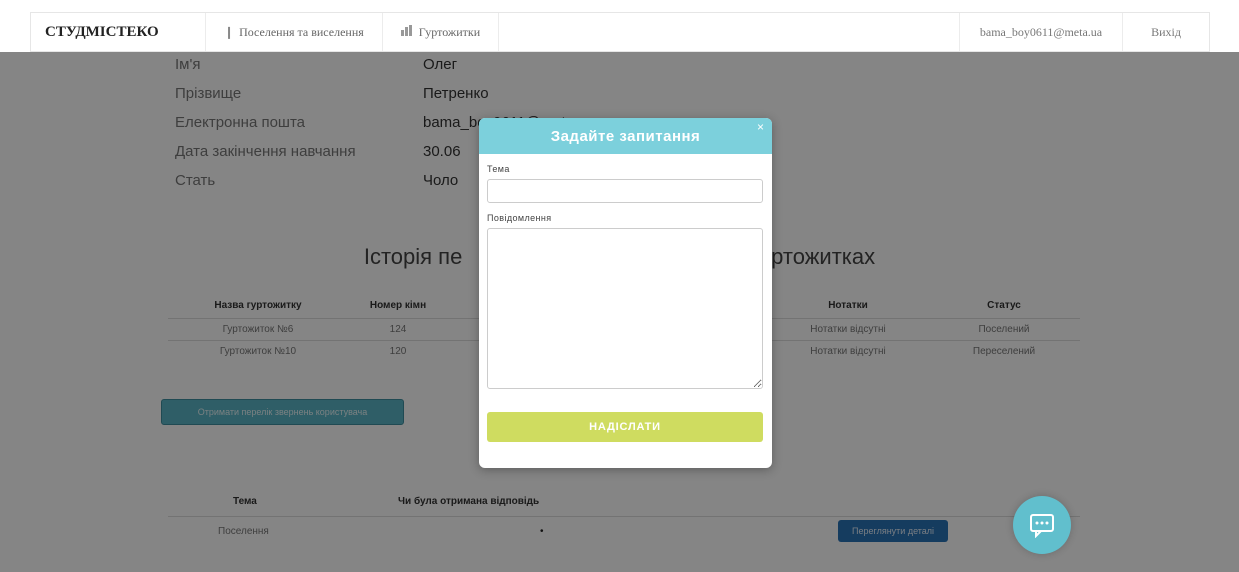  I want to click on user-email: bama_boy0611@meta.ua, so click(1041, 32).